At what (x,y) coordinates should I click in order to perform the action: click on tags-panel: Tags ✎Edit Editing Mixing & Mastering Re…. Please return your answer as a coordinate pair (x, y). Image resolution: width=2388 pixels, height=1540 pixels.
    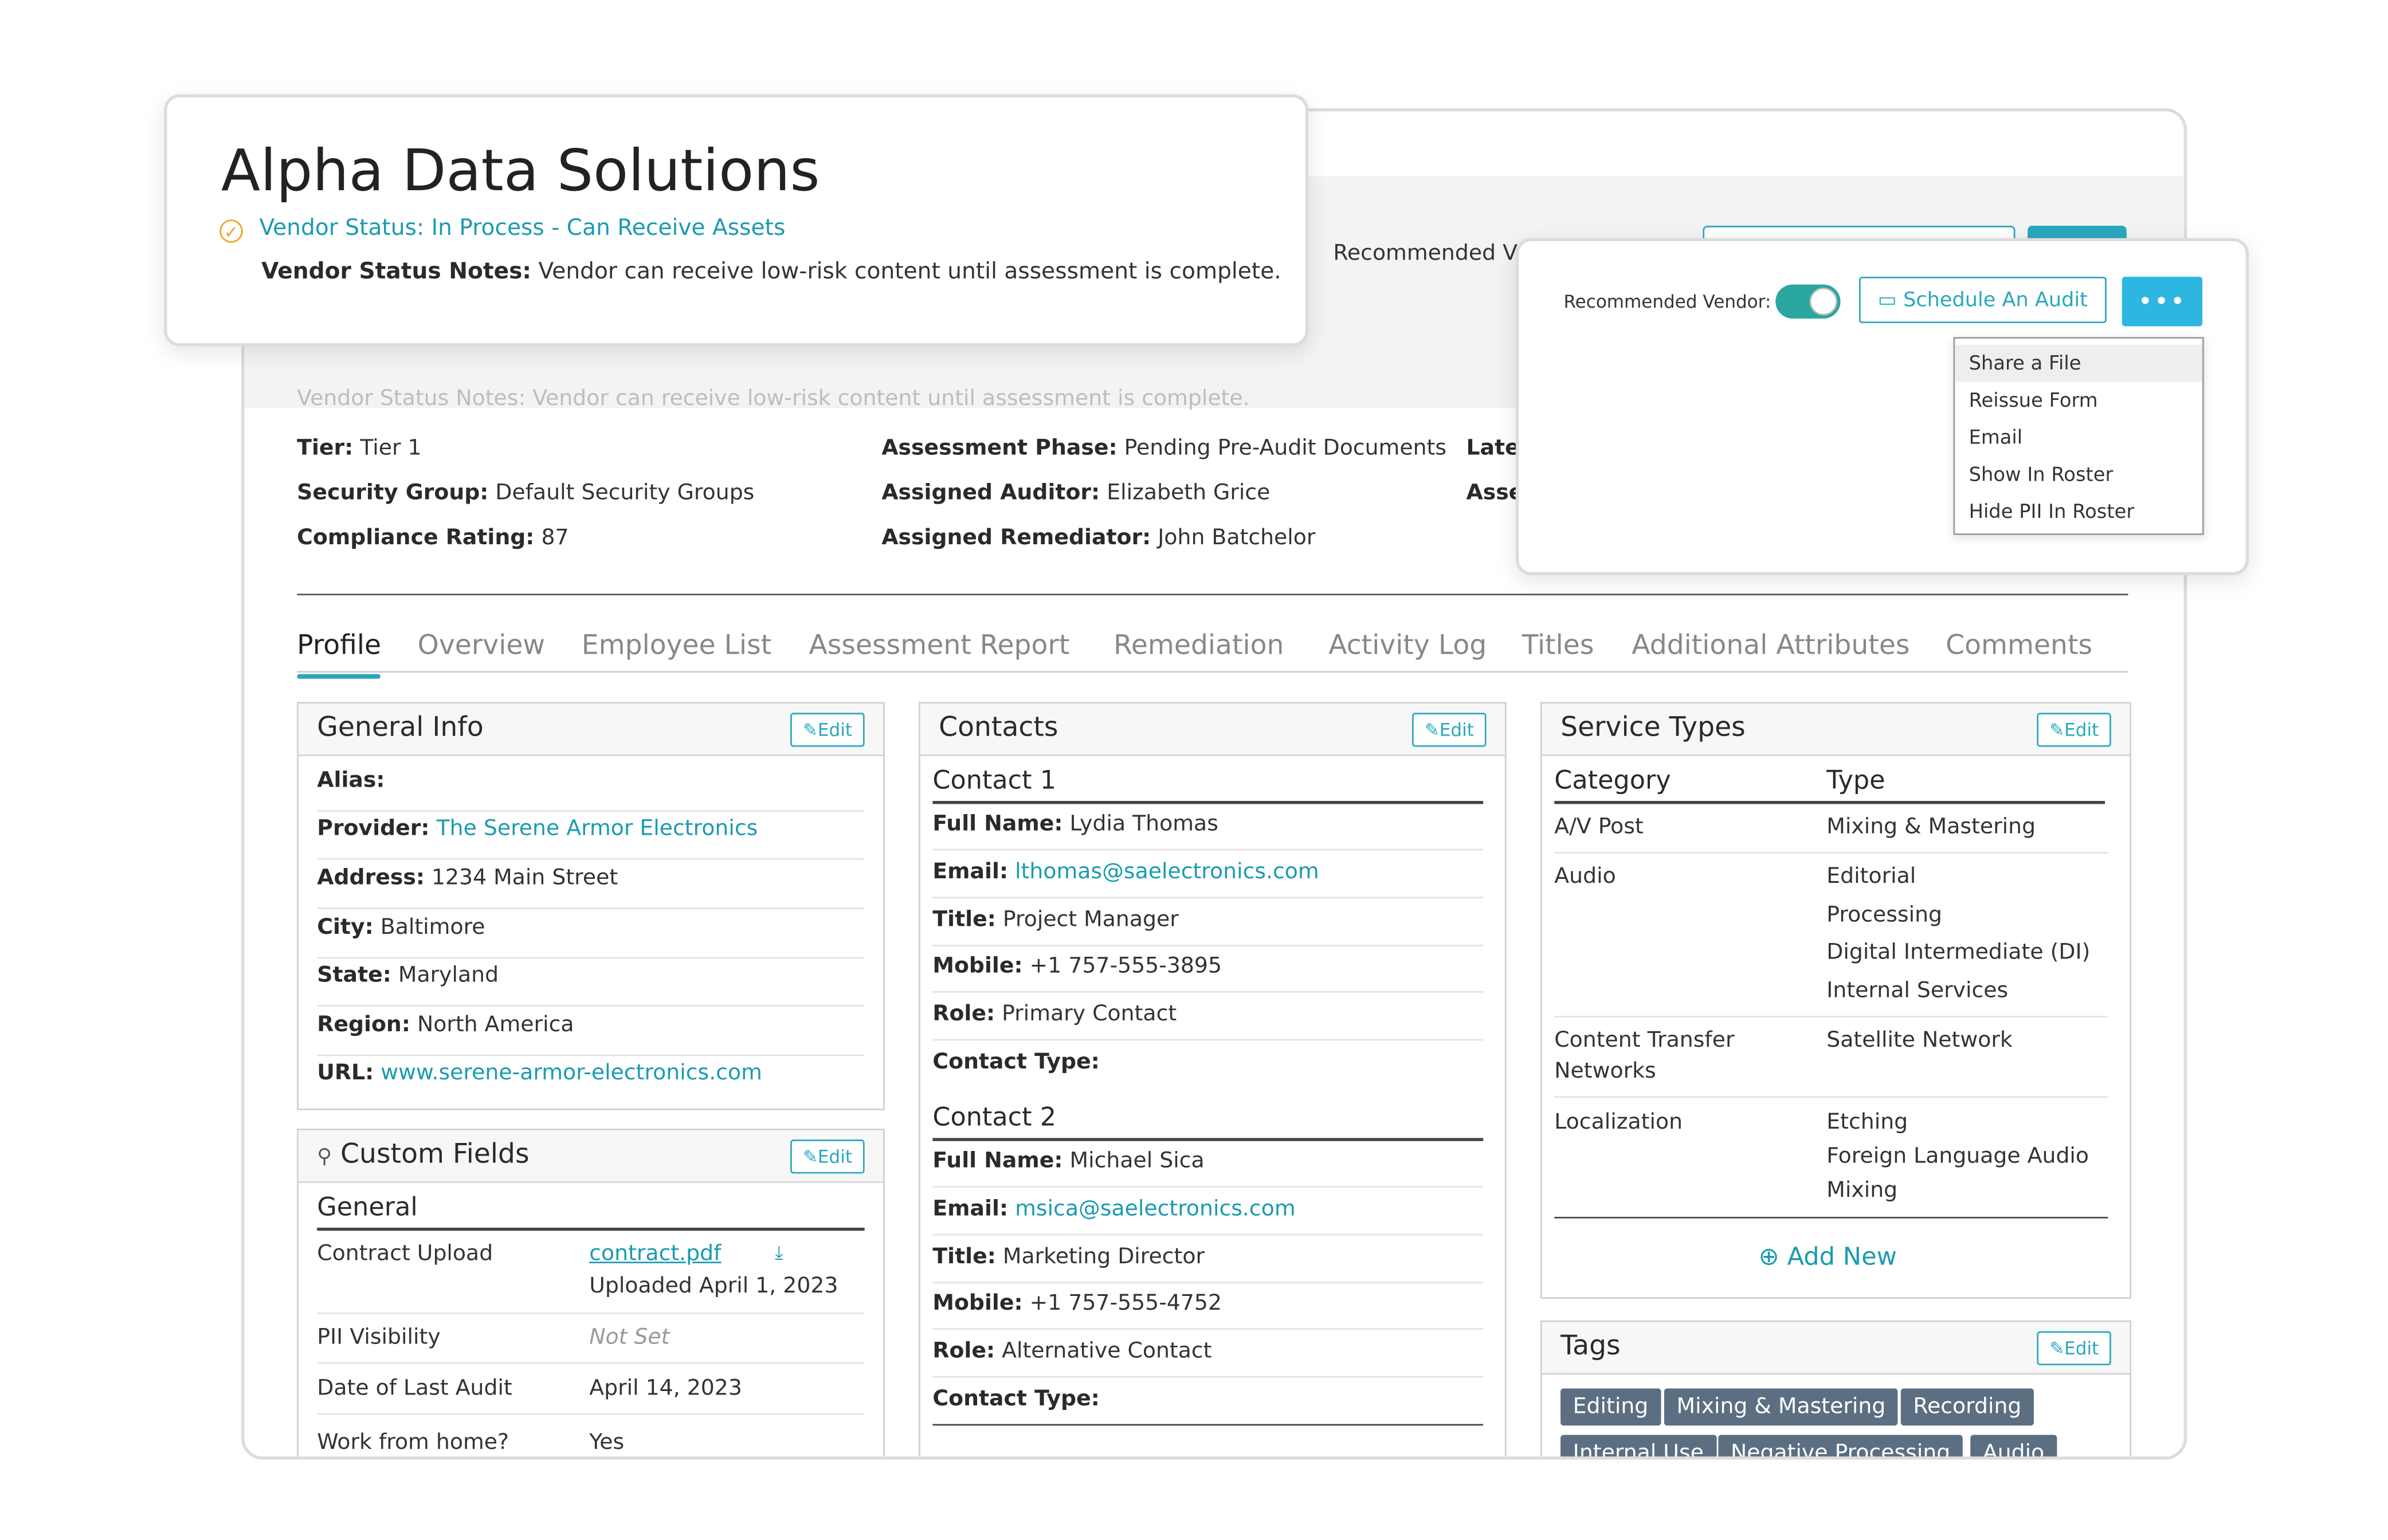
    Looking at the image, I should click on (1836, 1388).